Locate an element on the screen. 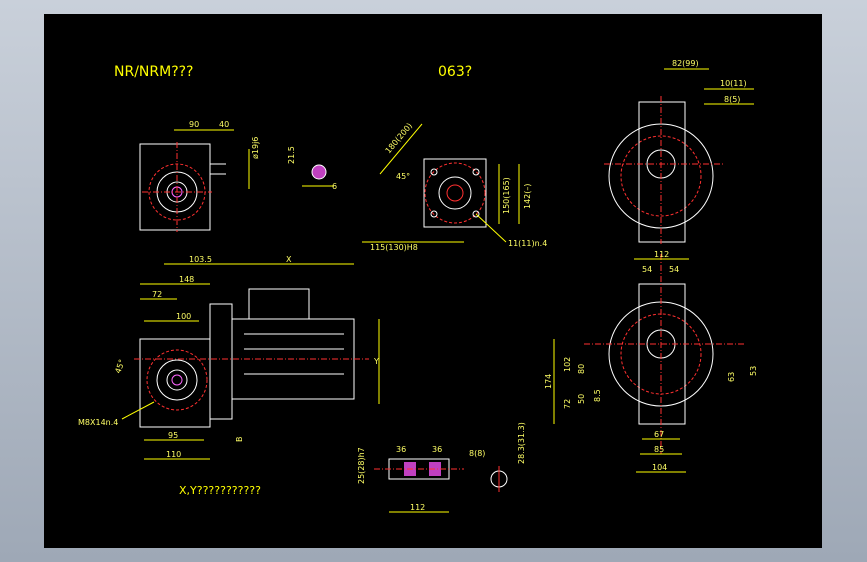 This screenshot has width=867, height=562. title-center: 063? is located at coordinates (455, 72).